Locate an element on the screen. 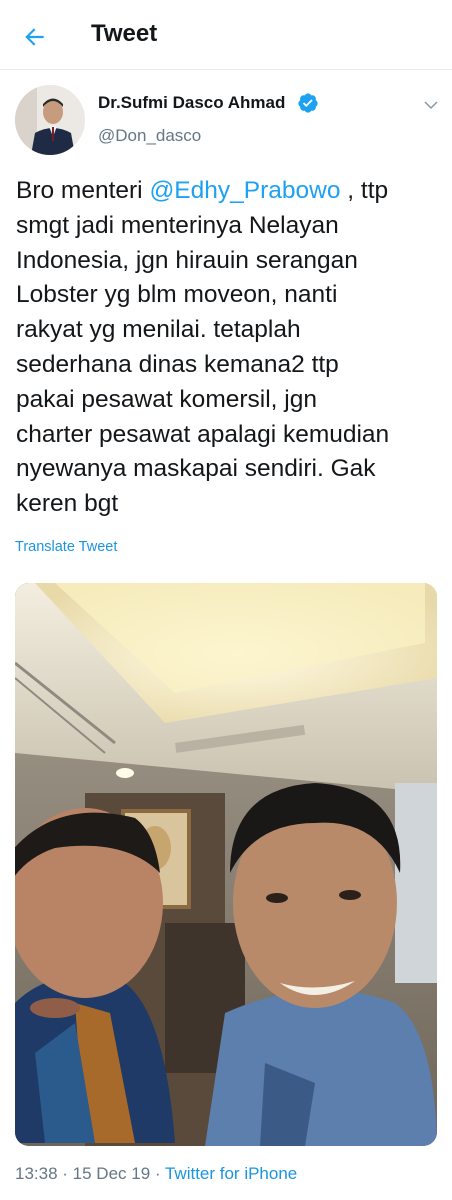  tweet-line: keren bgt is located at coordinates (67, 504).